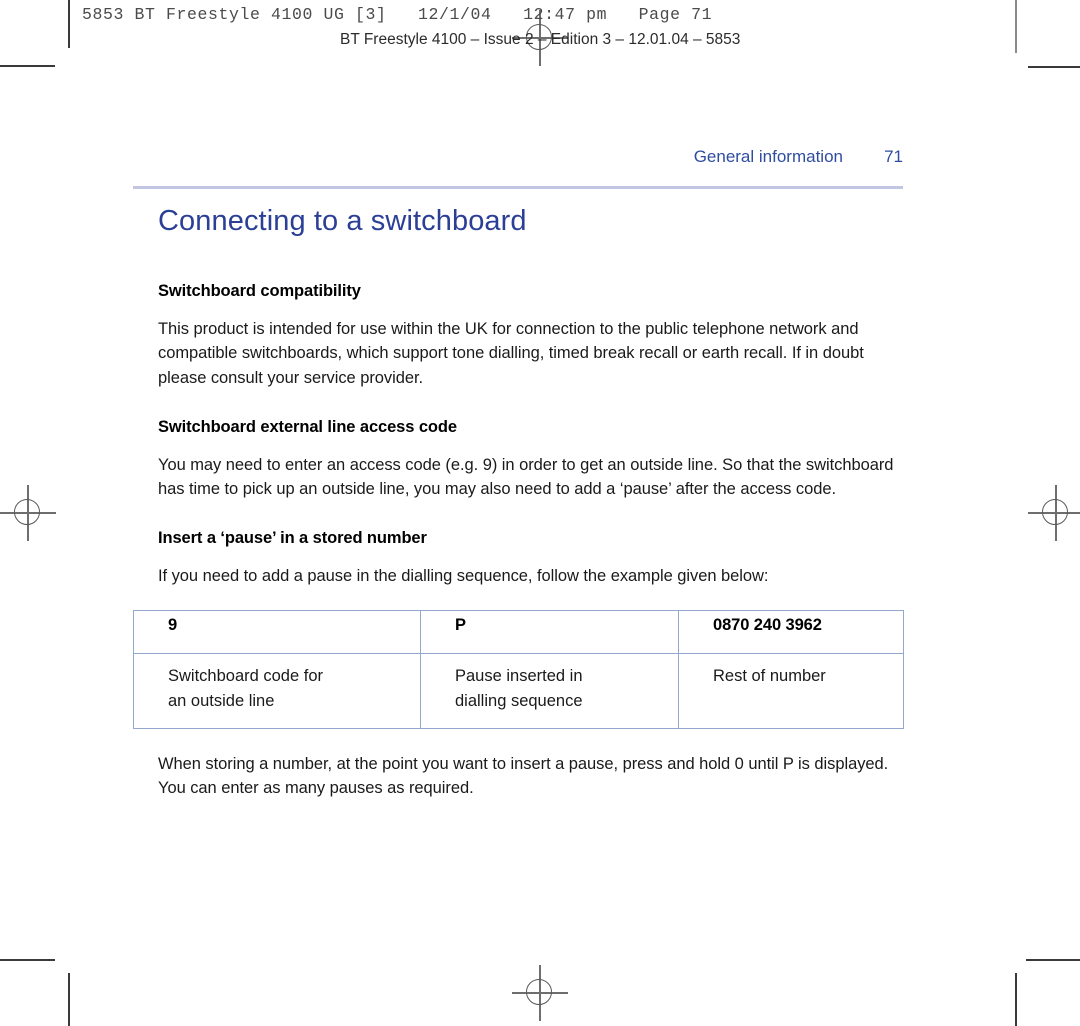  What do you see at coordinates (519, 701) in the screenshot?
I see `table-cell-desc-pause-line2: dialling sequence` at bounding box center [519, 701].